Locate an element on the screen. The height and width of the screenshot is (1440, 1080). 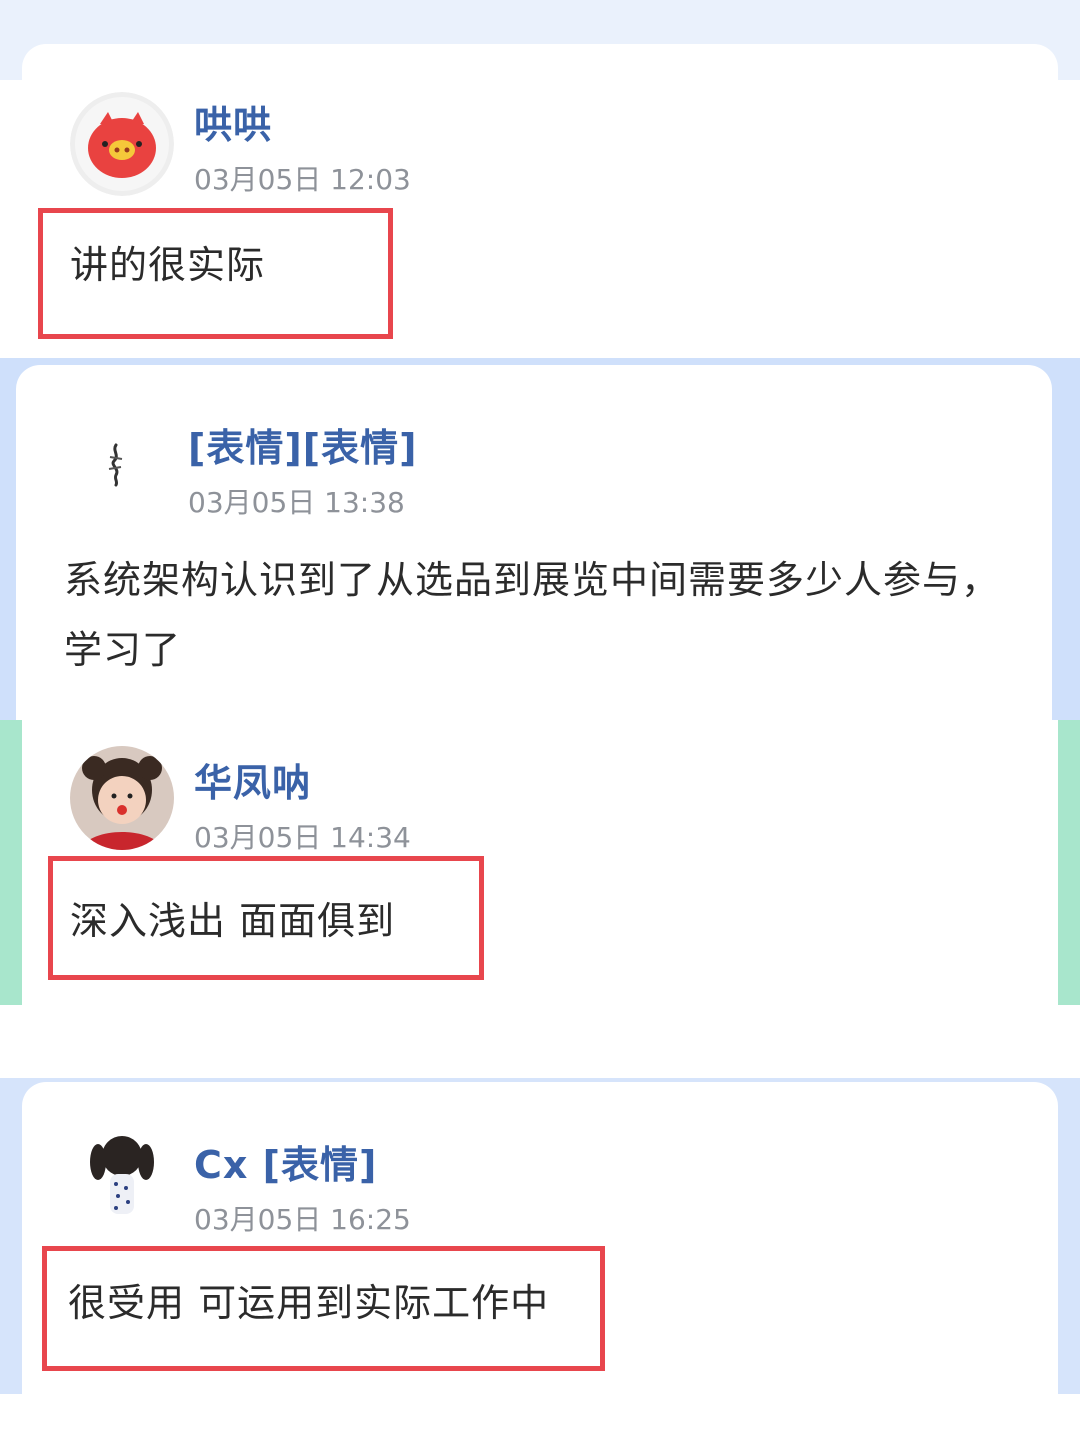
girl-cartoon-avatar-icon is located at coordinates (122, 1178).